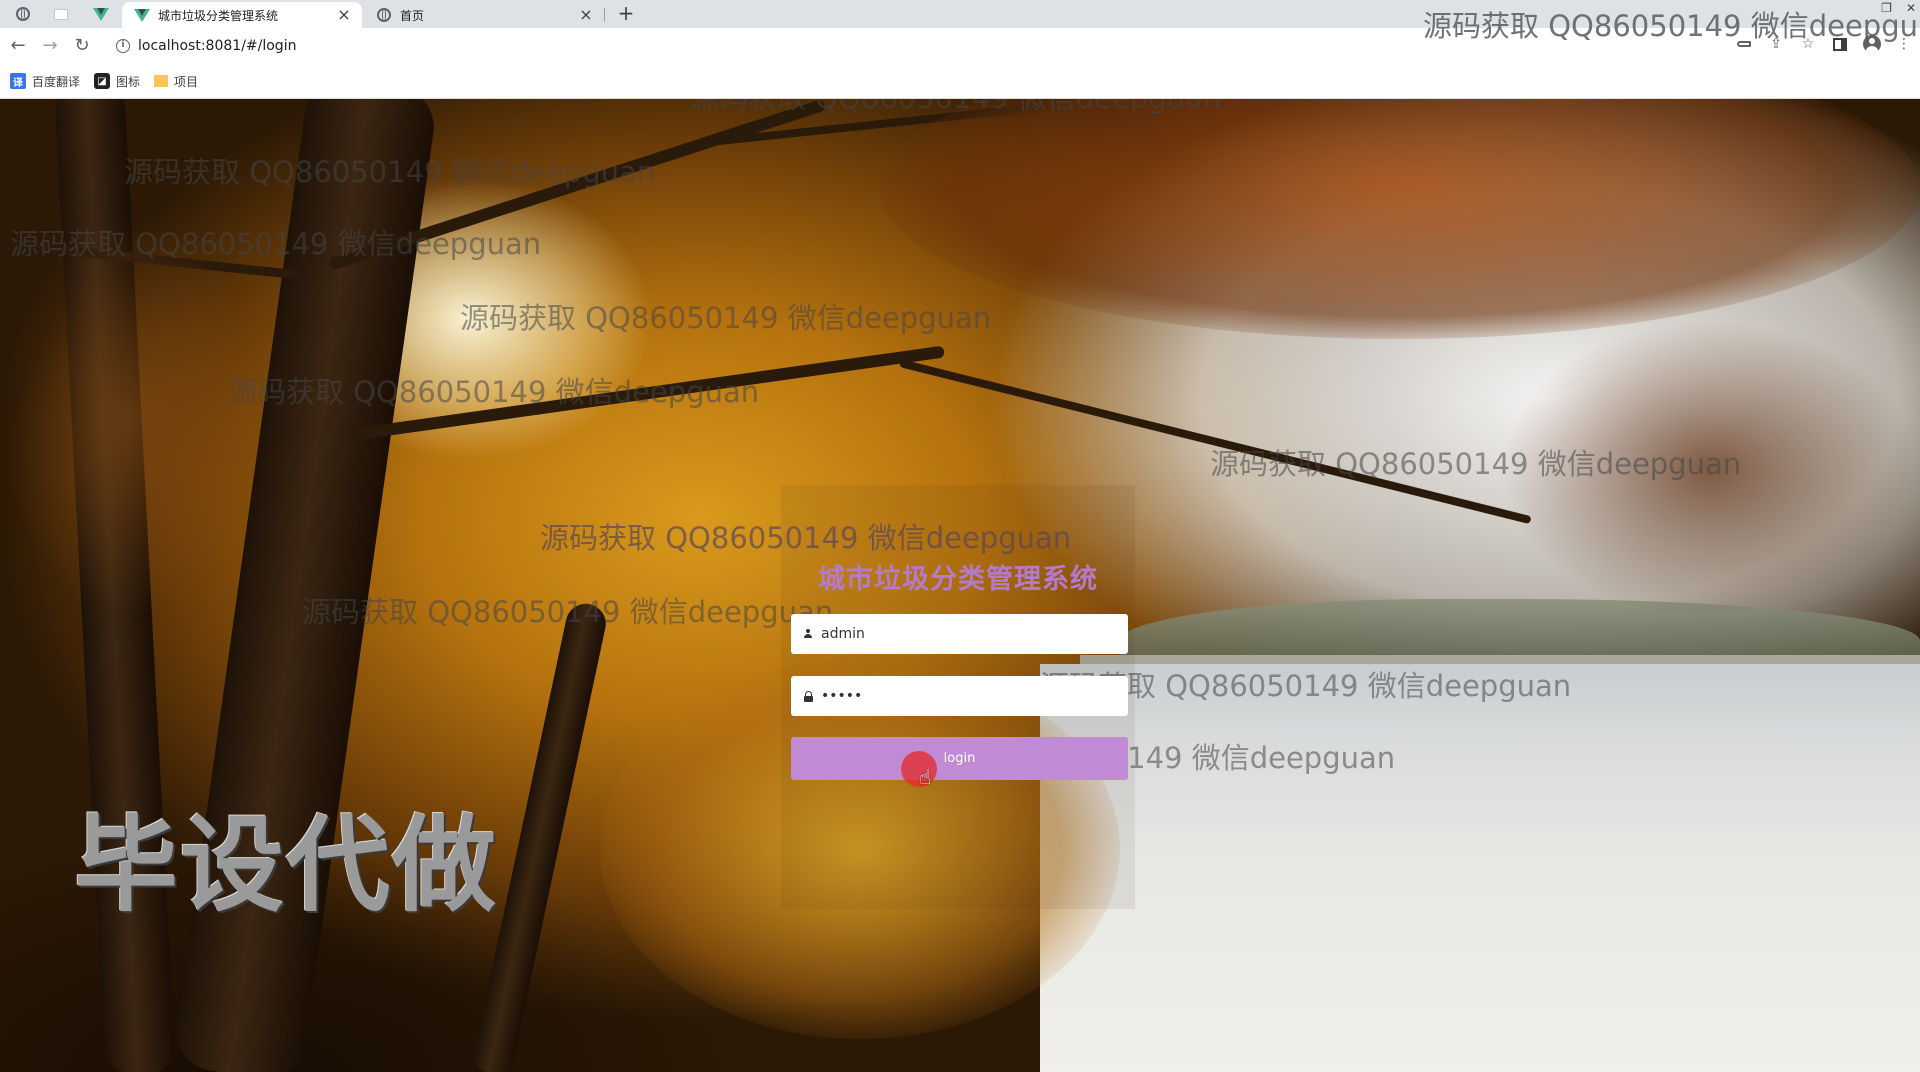  What do you see at coordinates (1670, 26) in the screenshot?
I see `watermark-top: 源码获取 QQ86050149 微信deepgu` at bounding box center [1670, 26].